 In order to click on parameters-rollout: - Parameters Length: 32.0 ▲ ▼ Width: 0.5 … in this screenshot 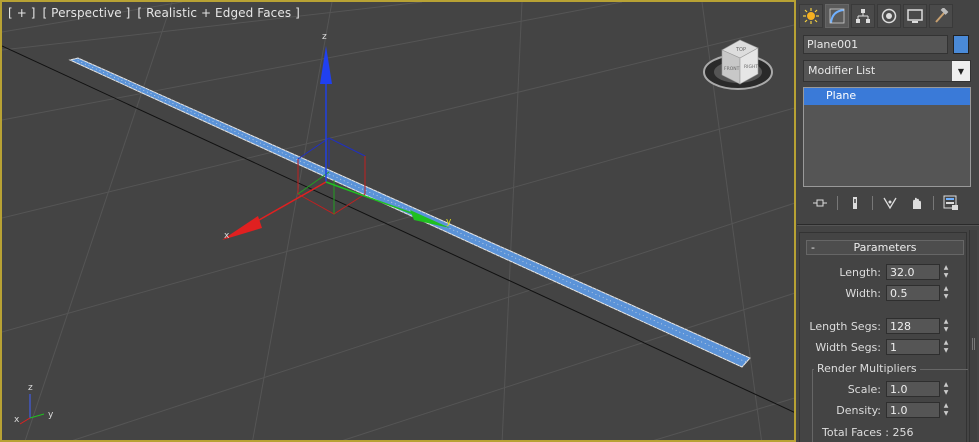, I will do `click(883, 337)`.